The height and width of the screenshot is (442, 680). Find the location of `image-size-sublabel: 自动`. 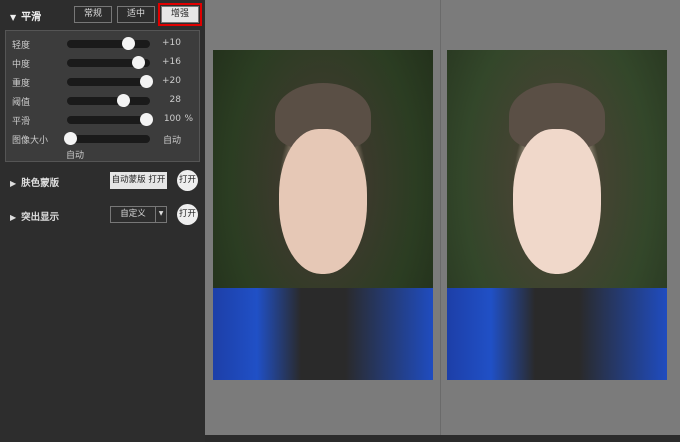

image-size-sublabel: 自动 is located at coordinates (75, 156).